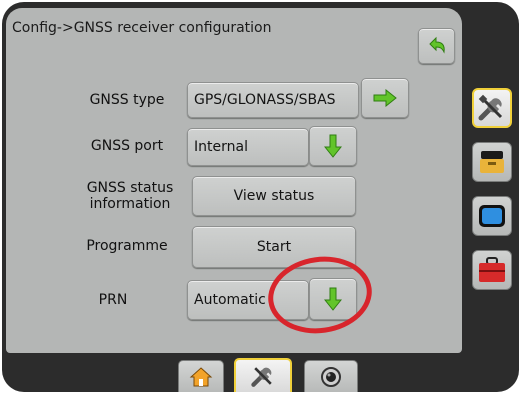  Describe the element at coordinates (127, 100) in the screenshot. I see `gnss-type-label: GNSS type` at that location.